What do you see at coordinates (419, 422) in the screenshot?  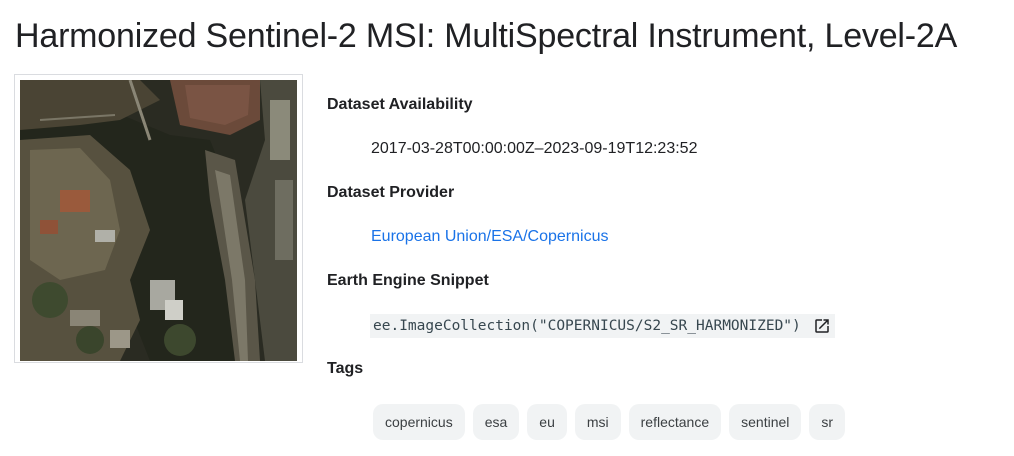 I see `tag-chip: copernicus` at bounding box center [419, 422].